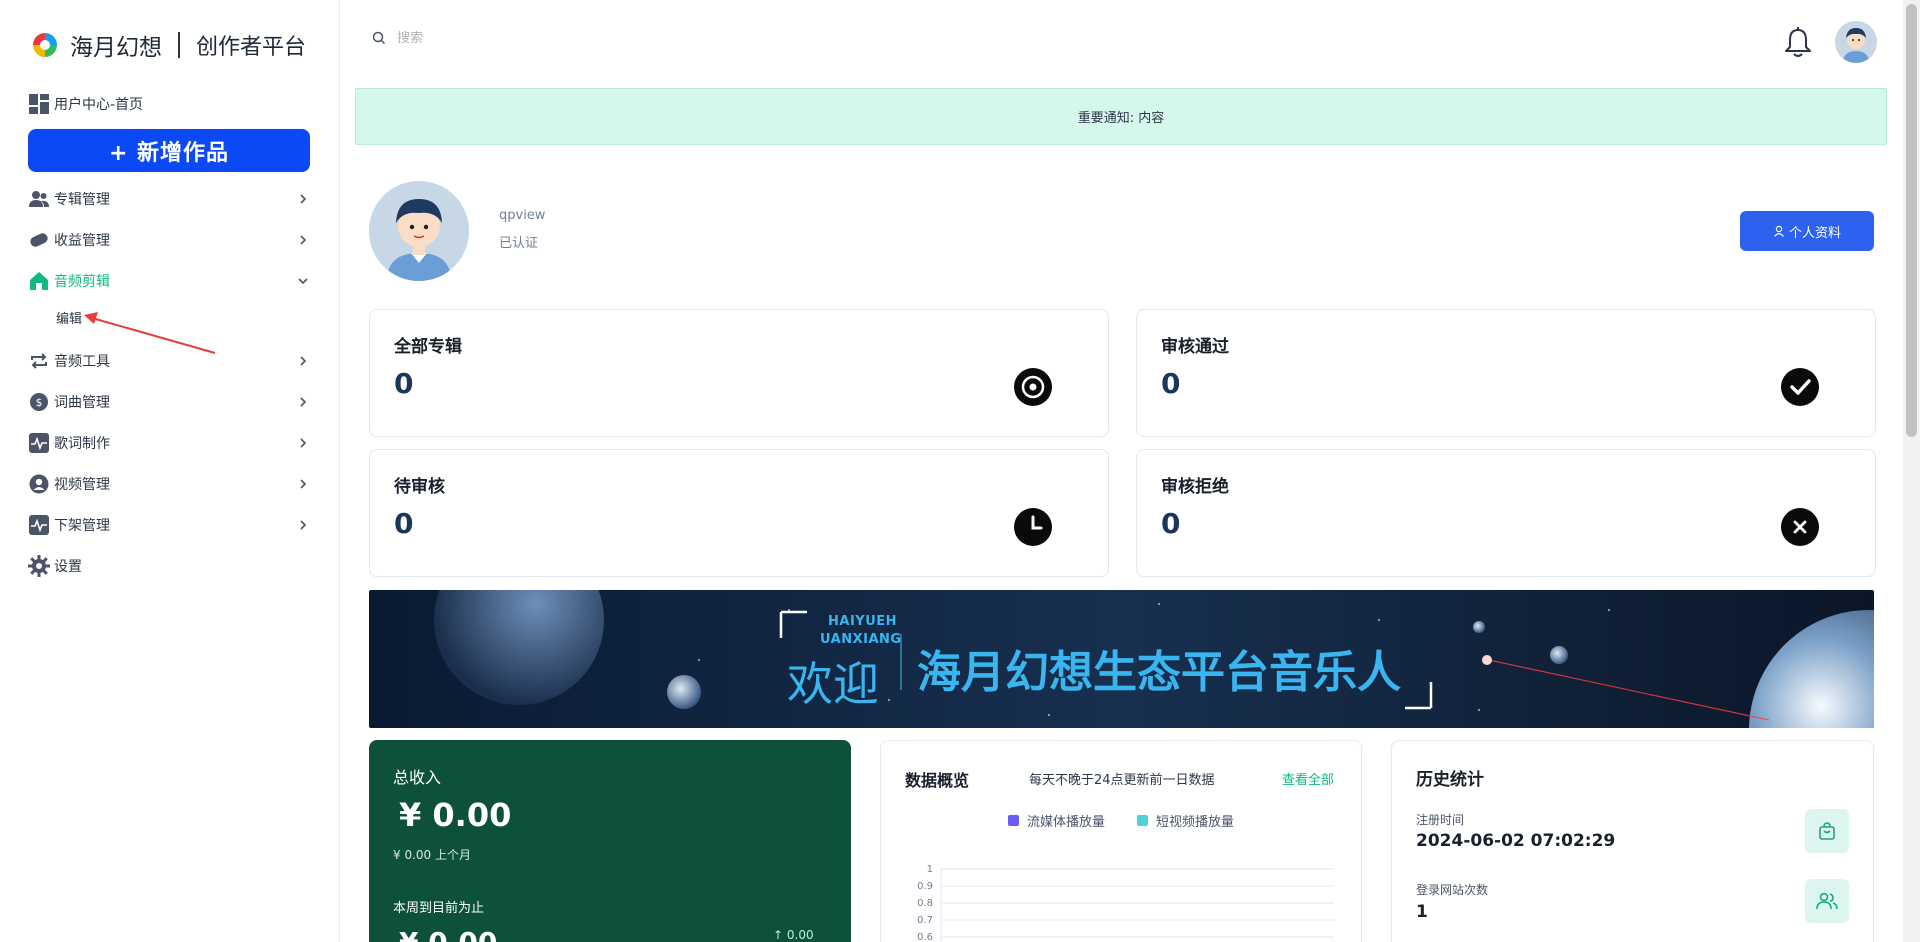 The image size is (1920, 942). Describe the element at coordinates (82, 241) in the screenshot. I see `sidebar-item-label: 收益管理` at that location.